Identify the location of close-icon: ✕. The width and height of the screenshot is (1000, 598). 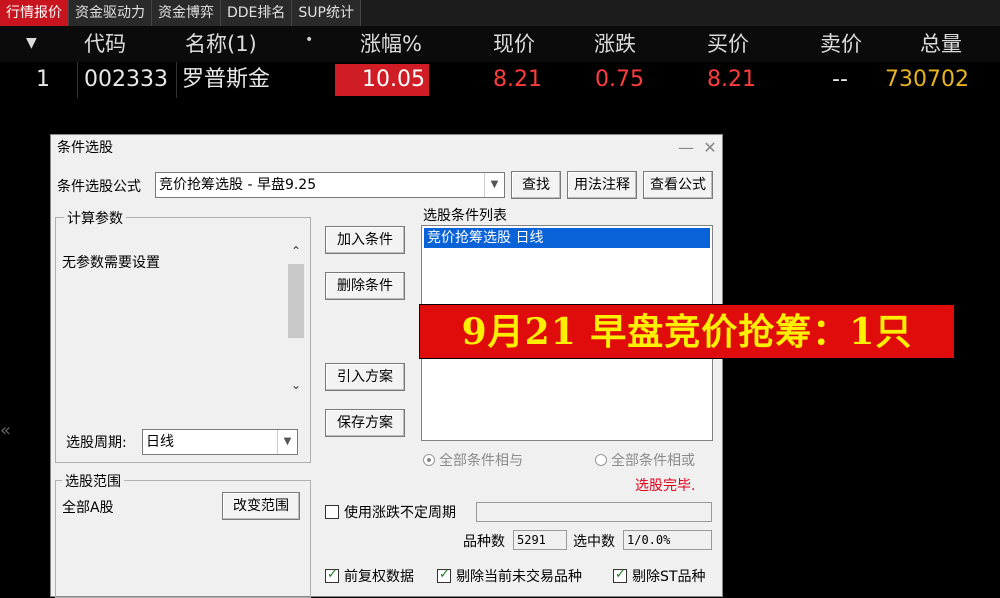
(710, 148).